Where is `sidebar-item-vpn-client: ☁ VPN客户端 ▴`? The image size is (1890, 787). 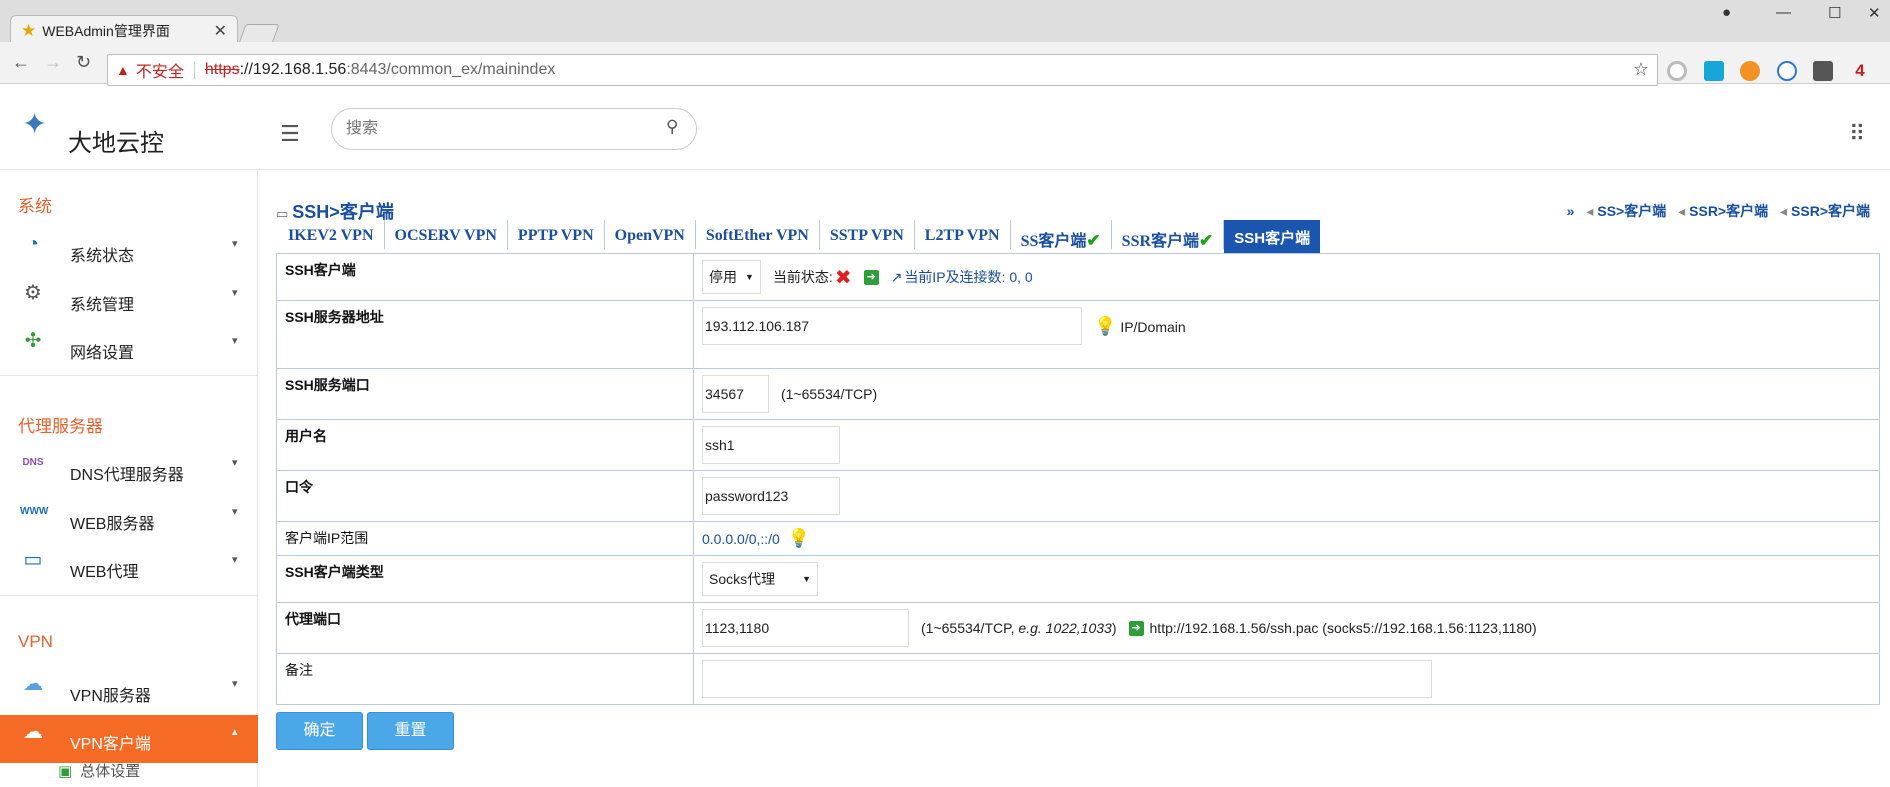 sidebar-item-vpn-client: ☁ VPN客户端 ▴ is located at coordinates (129, 739).